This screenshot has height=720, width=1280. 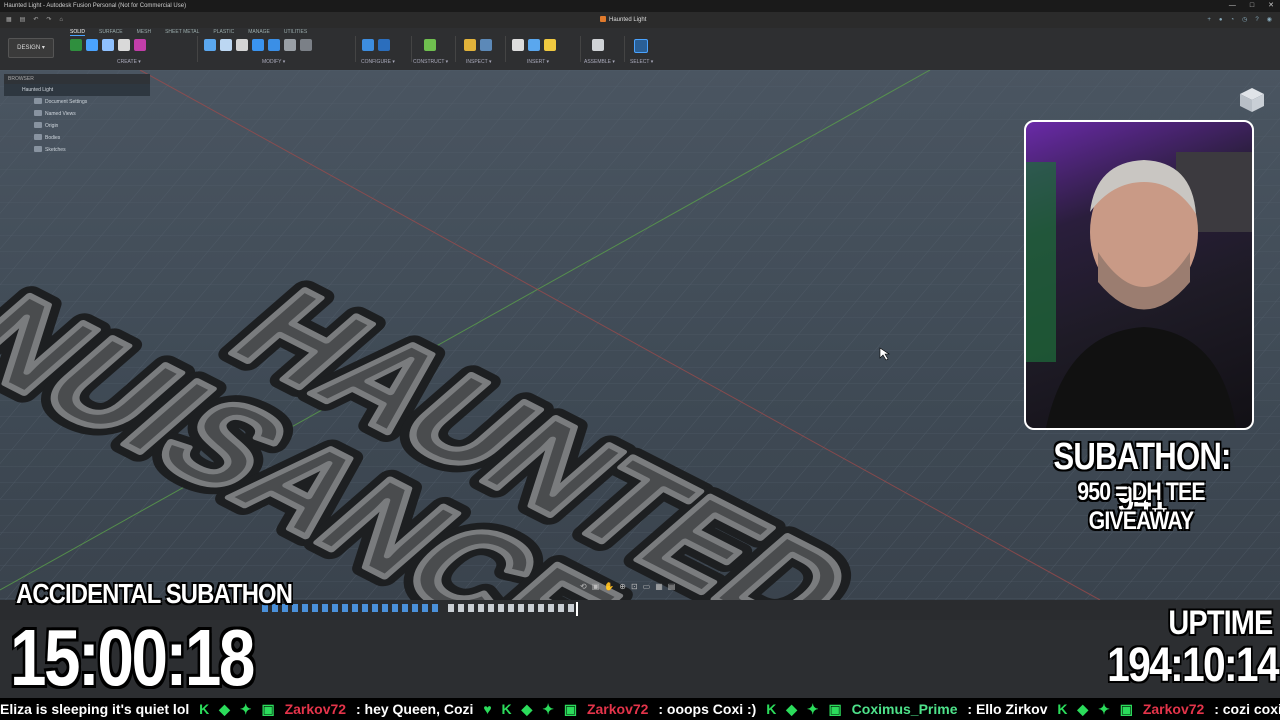 What do you see at coordinates (599, 62) in the screenshot?
I see `assemble-menu: ASSEMBLE ▾` at bounding box center [599, 62].